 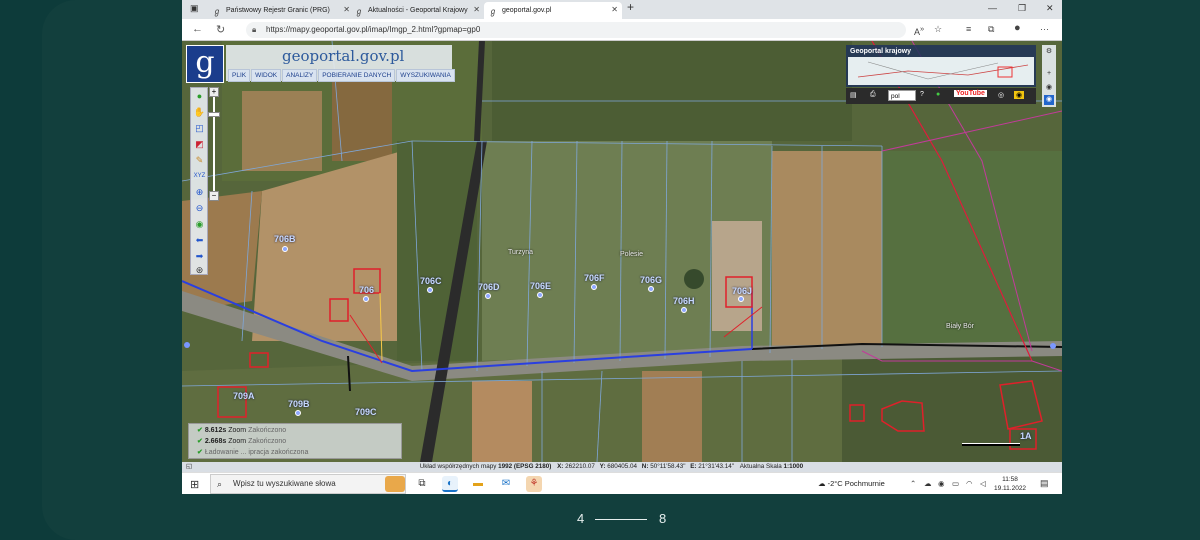 I want to click on next-view-icon: ➡, so click(x=199, y=256).